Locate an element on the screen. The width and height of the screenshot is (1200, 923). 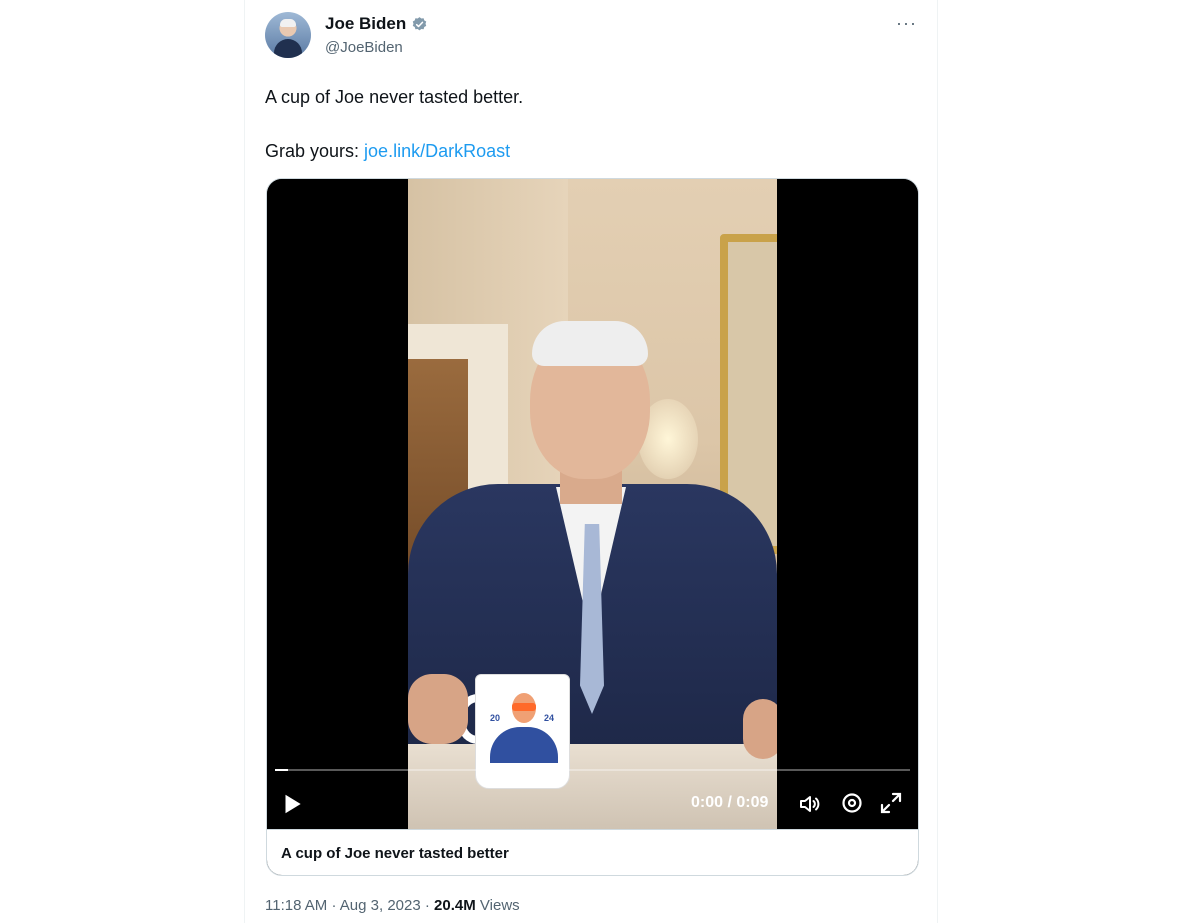
media-caption: A cup of Joe never tasted better is located at coordinates (592, 852).